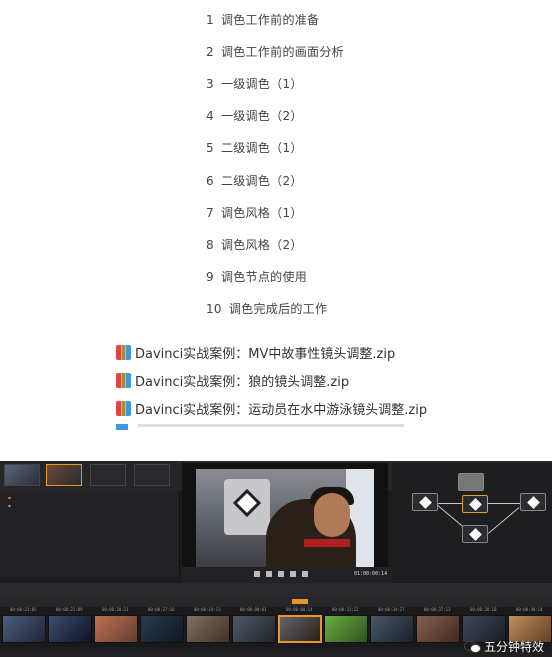  Describe the element at coordinates (503, 646) in the screenshot. I see `watermark: 五分钟特效` at that location.